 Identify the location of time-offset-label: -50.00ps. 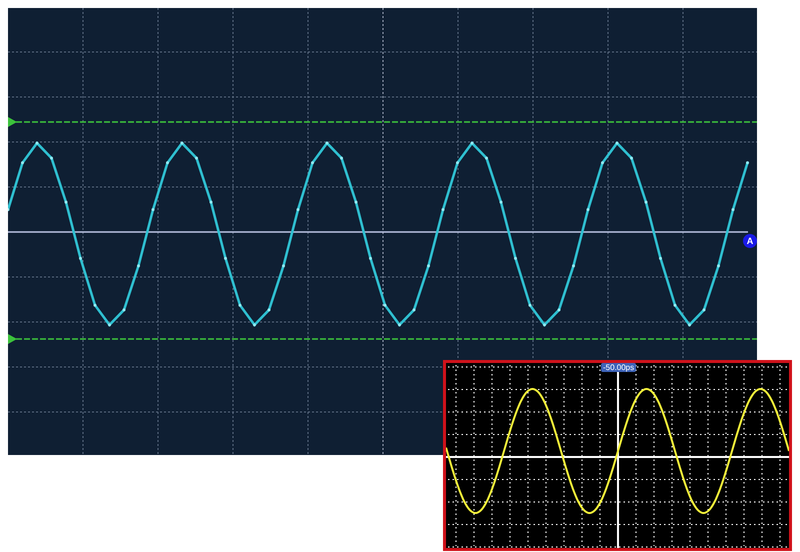
(618, 367).